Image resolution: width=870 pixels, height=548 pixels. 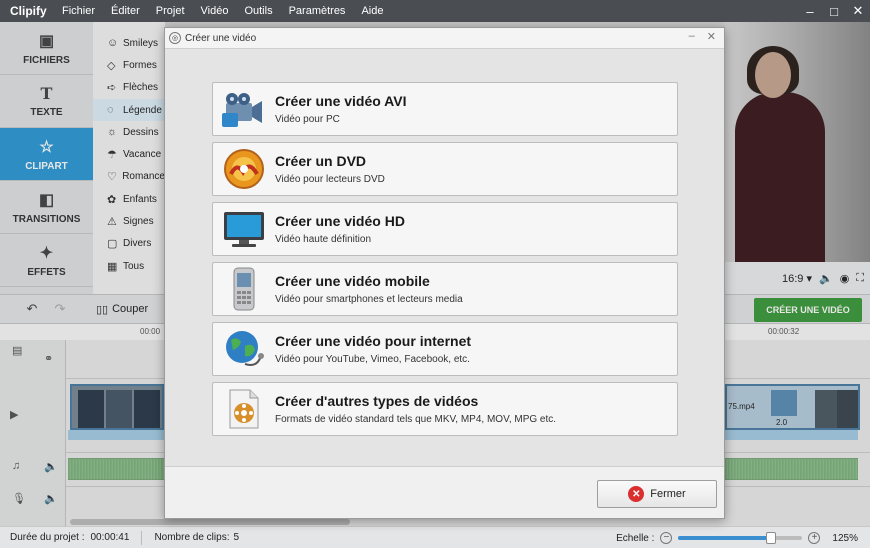 What do you see at coordinates (635, 538) in the screenshot?
I see `scale-label: Echelle :` at bounding box center [635, 538].